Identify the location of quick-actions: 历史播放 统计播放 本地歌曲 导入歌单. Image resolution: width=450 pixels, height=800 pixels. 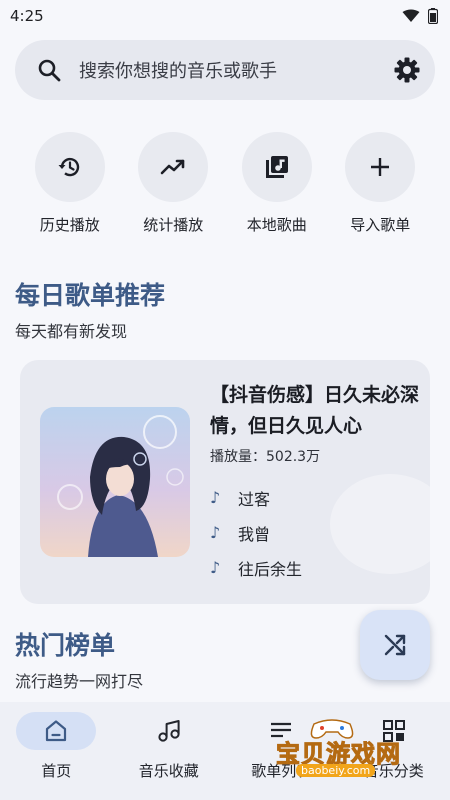
(225, 183).